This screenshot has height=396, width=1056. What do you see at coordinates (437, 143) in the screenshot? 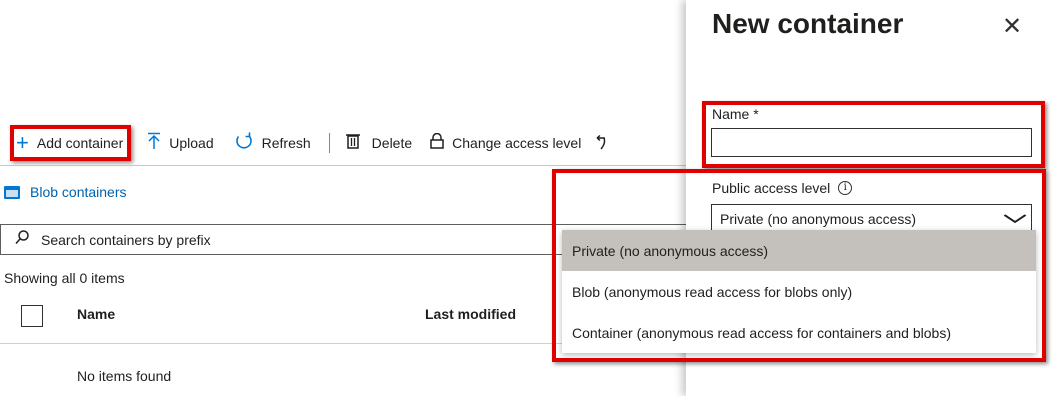
I see `lock-icon` at bounding box center [437, 143].